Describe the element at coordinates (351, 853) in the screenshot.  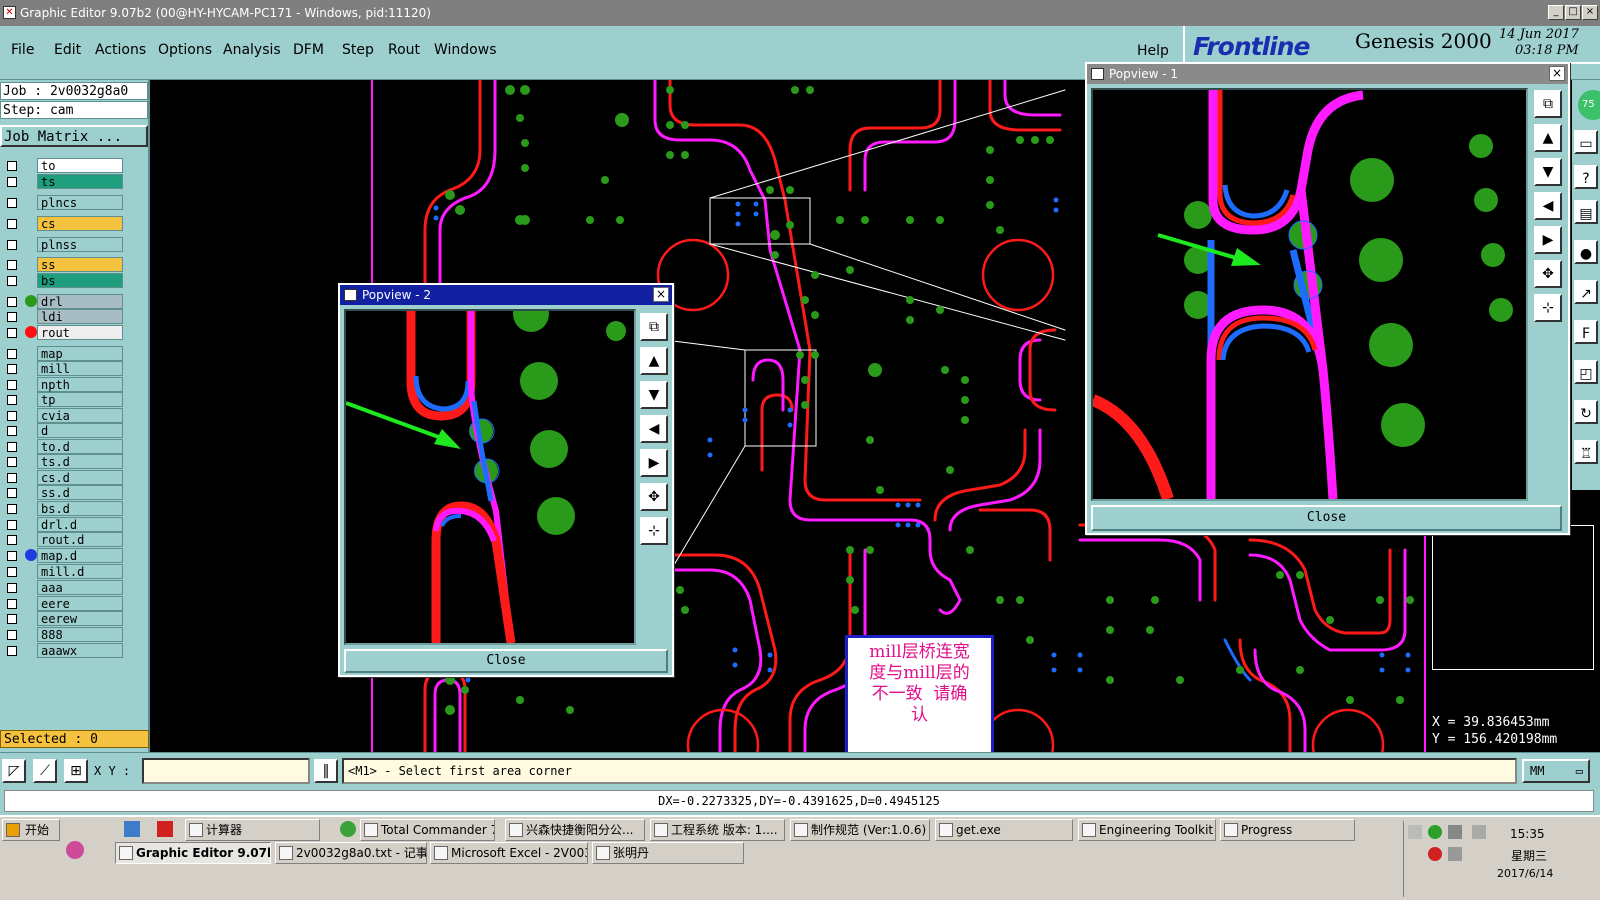
I see `taskbar-button: 2v0032g8a0.txt - 记事本` at that location.